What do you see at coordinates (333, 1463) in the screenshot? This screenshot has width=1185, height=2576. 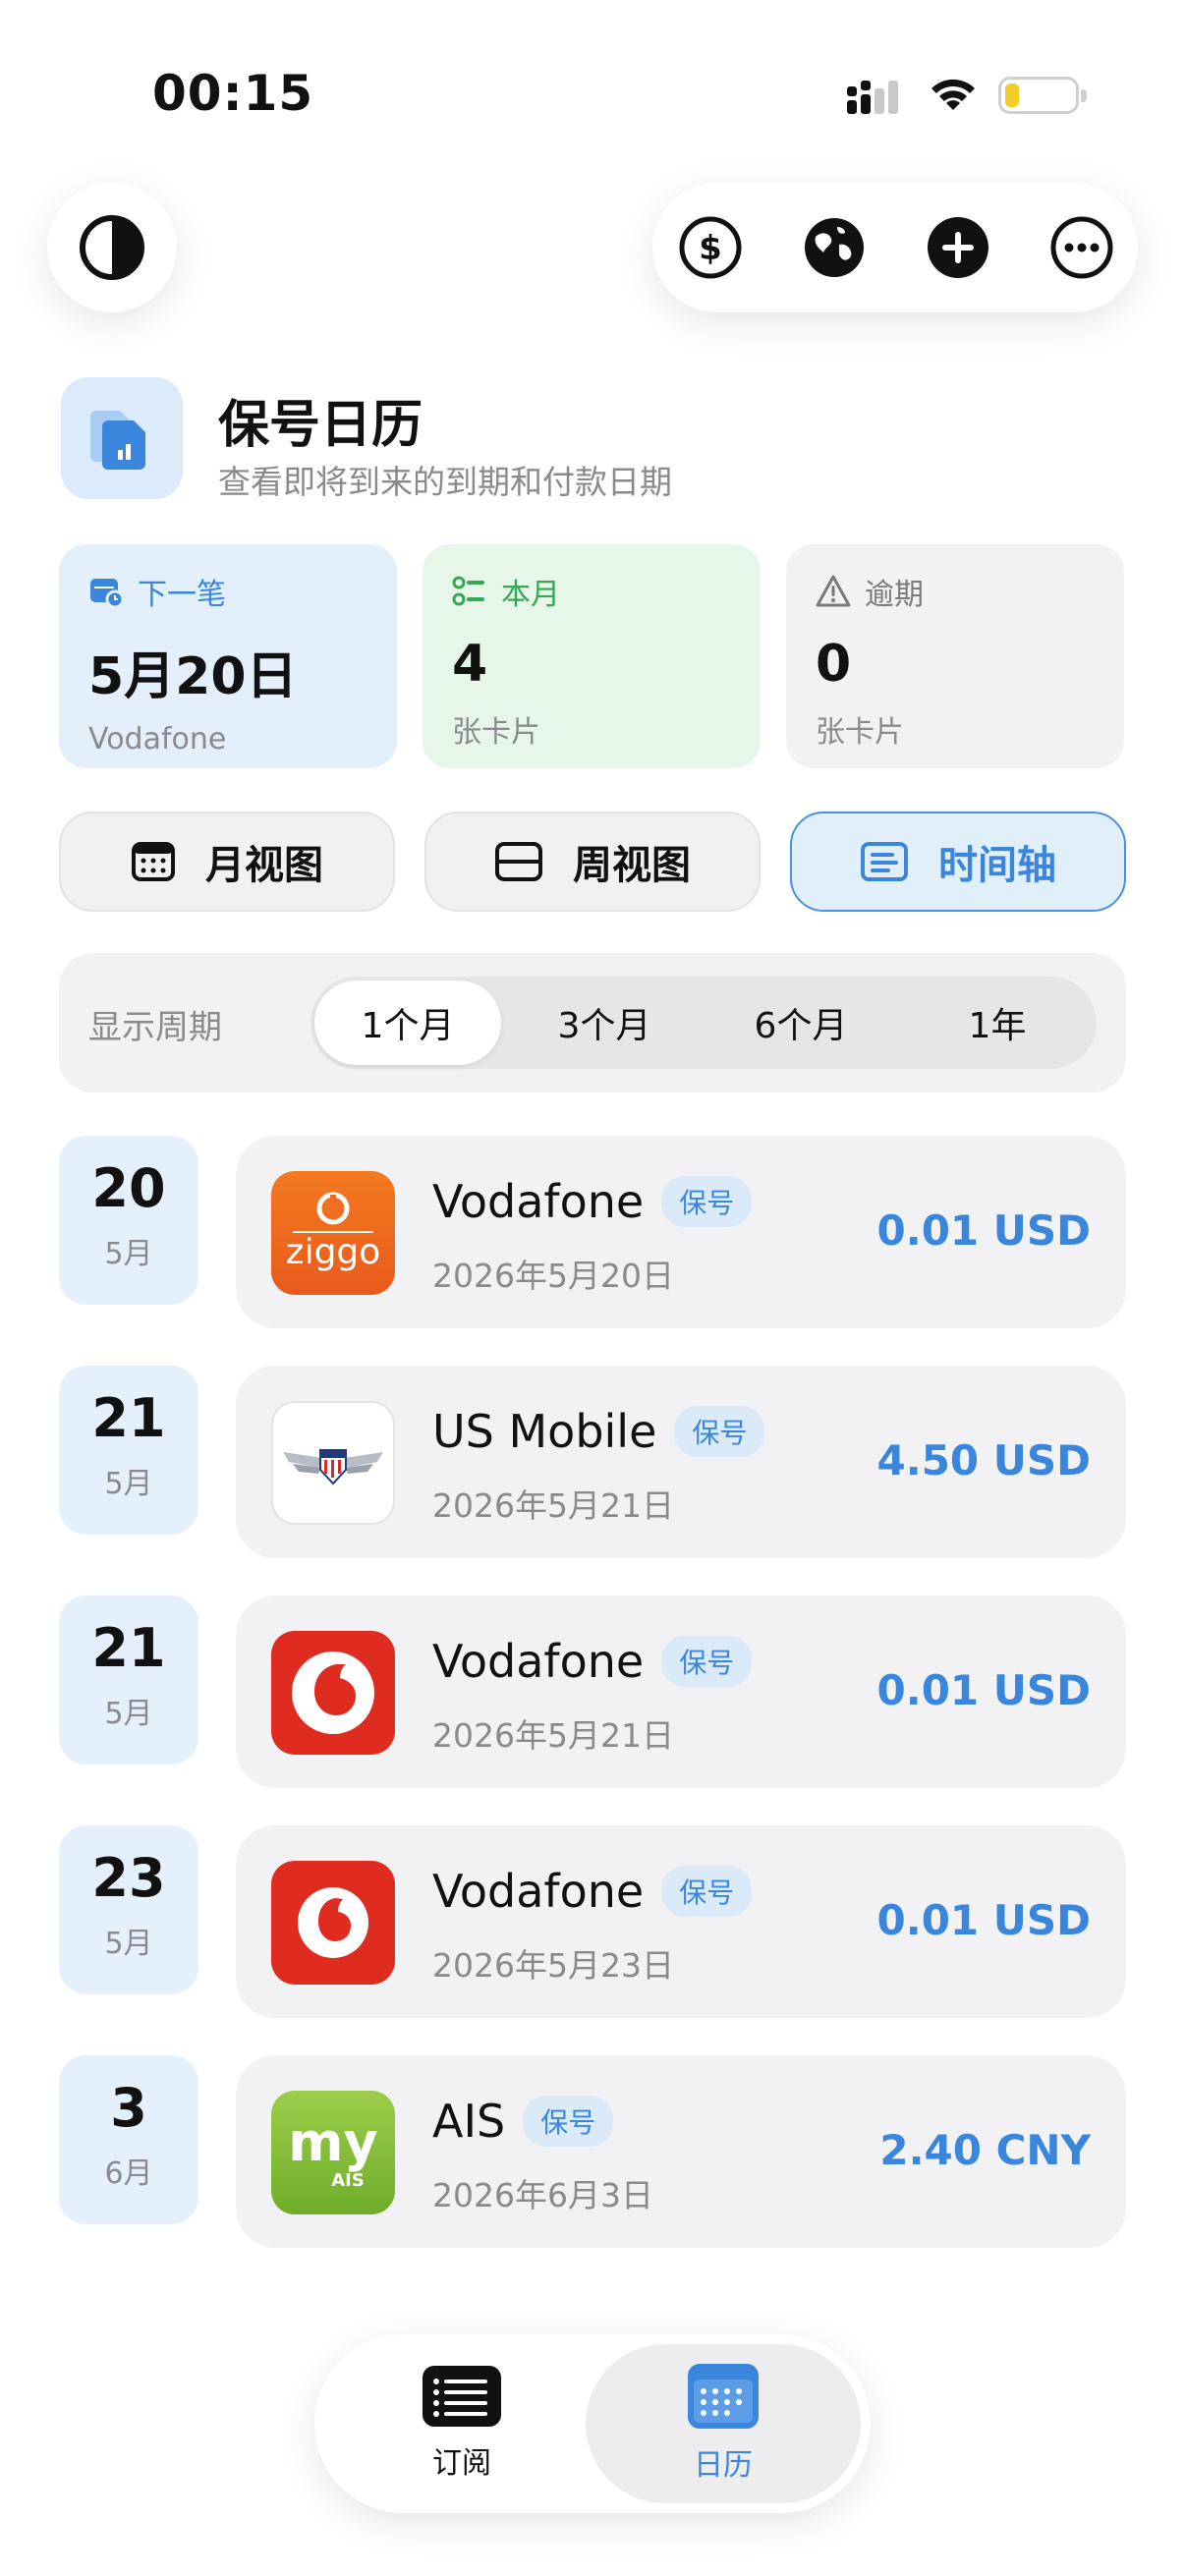 I see `us-mobile-logo` at bounding box center [333, 1463].